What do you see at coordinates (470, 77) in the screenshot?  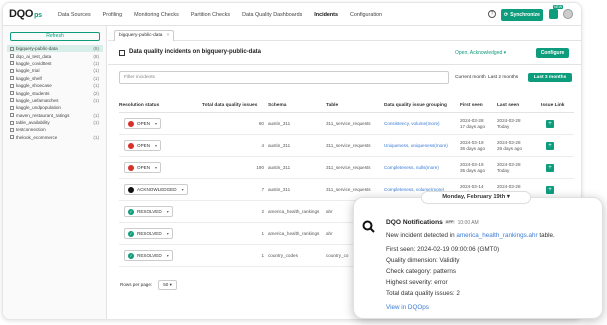 I see `current-month-button: Current month` at bounding box center [470, 77].